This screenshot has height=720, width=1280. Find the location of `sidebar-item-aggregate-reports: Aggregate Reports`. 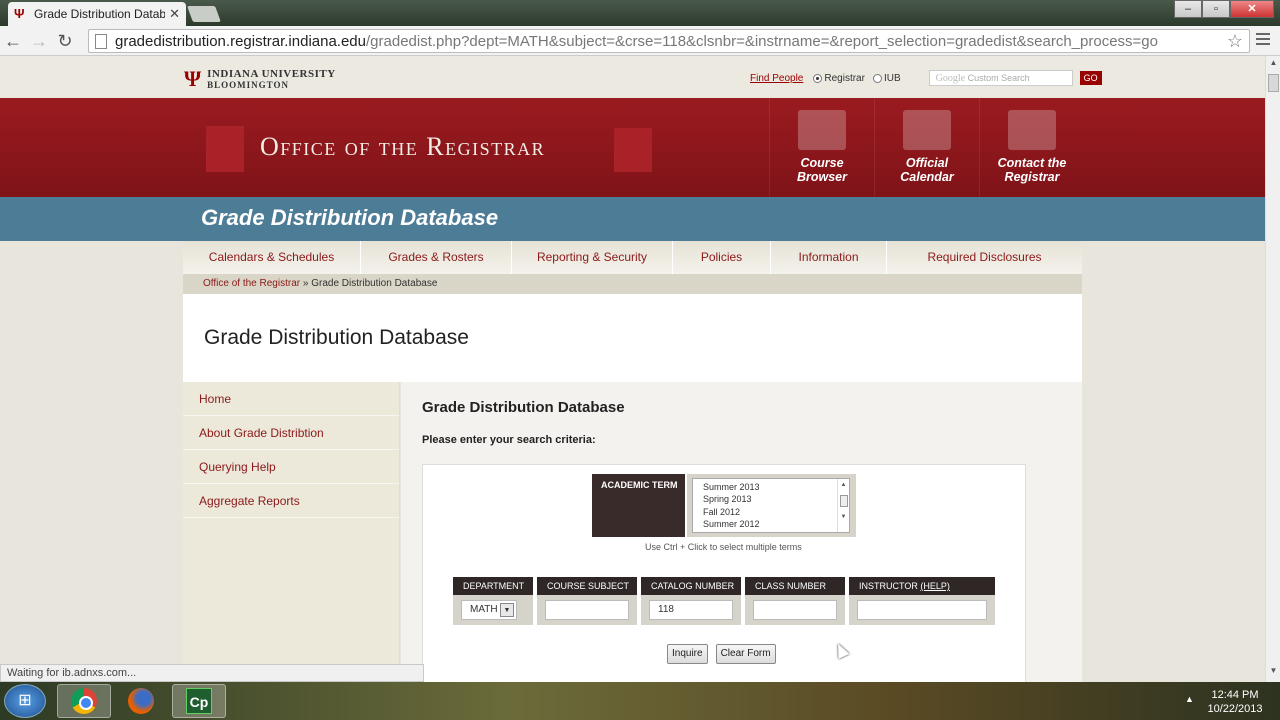

sidebar-item-aggregate-reports: Aggregate Reports is located at coordinates (291, 501).